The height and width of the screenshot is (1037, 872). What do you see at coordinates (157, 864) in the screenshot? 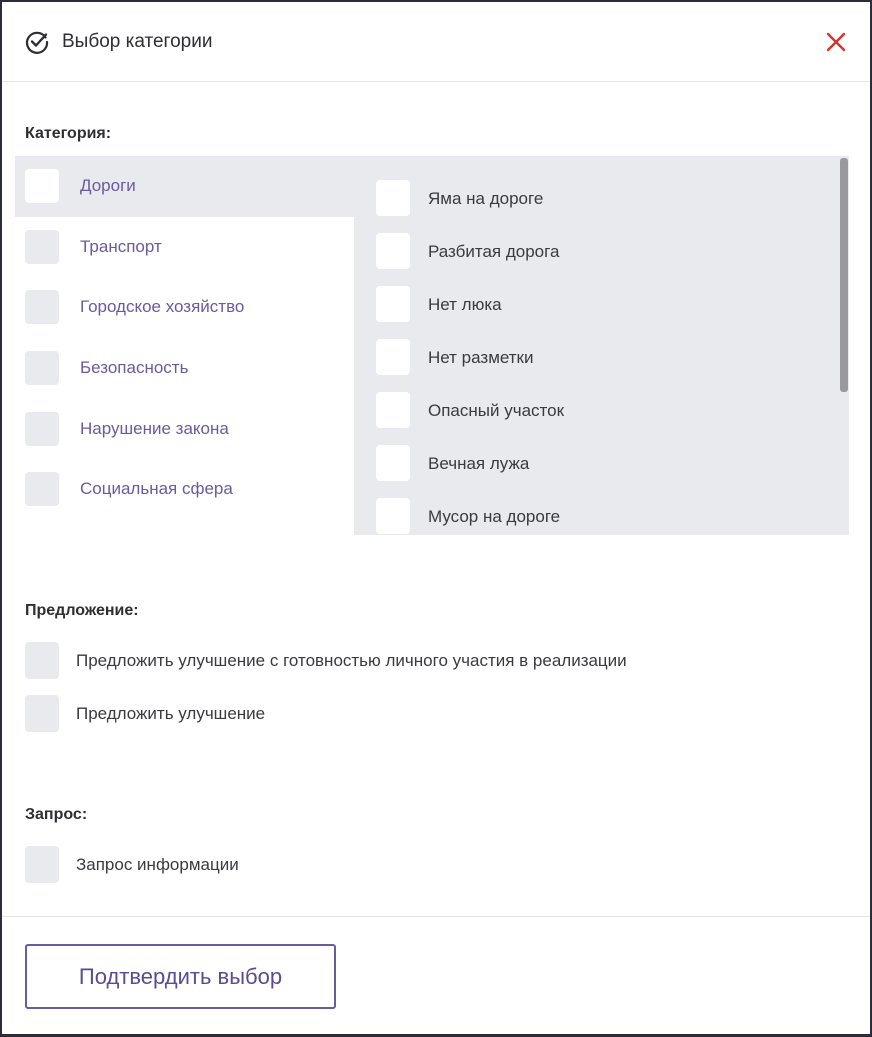
I see `option-label: Запрос информации` at bounding box center [157, 864].